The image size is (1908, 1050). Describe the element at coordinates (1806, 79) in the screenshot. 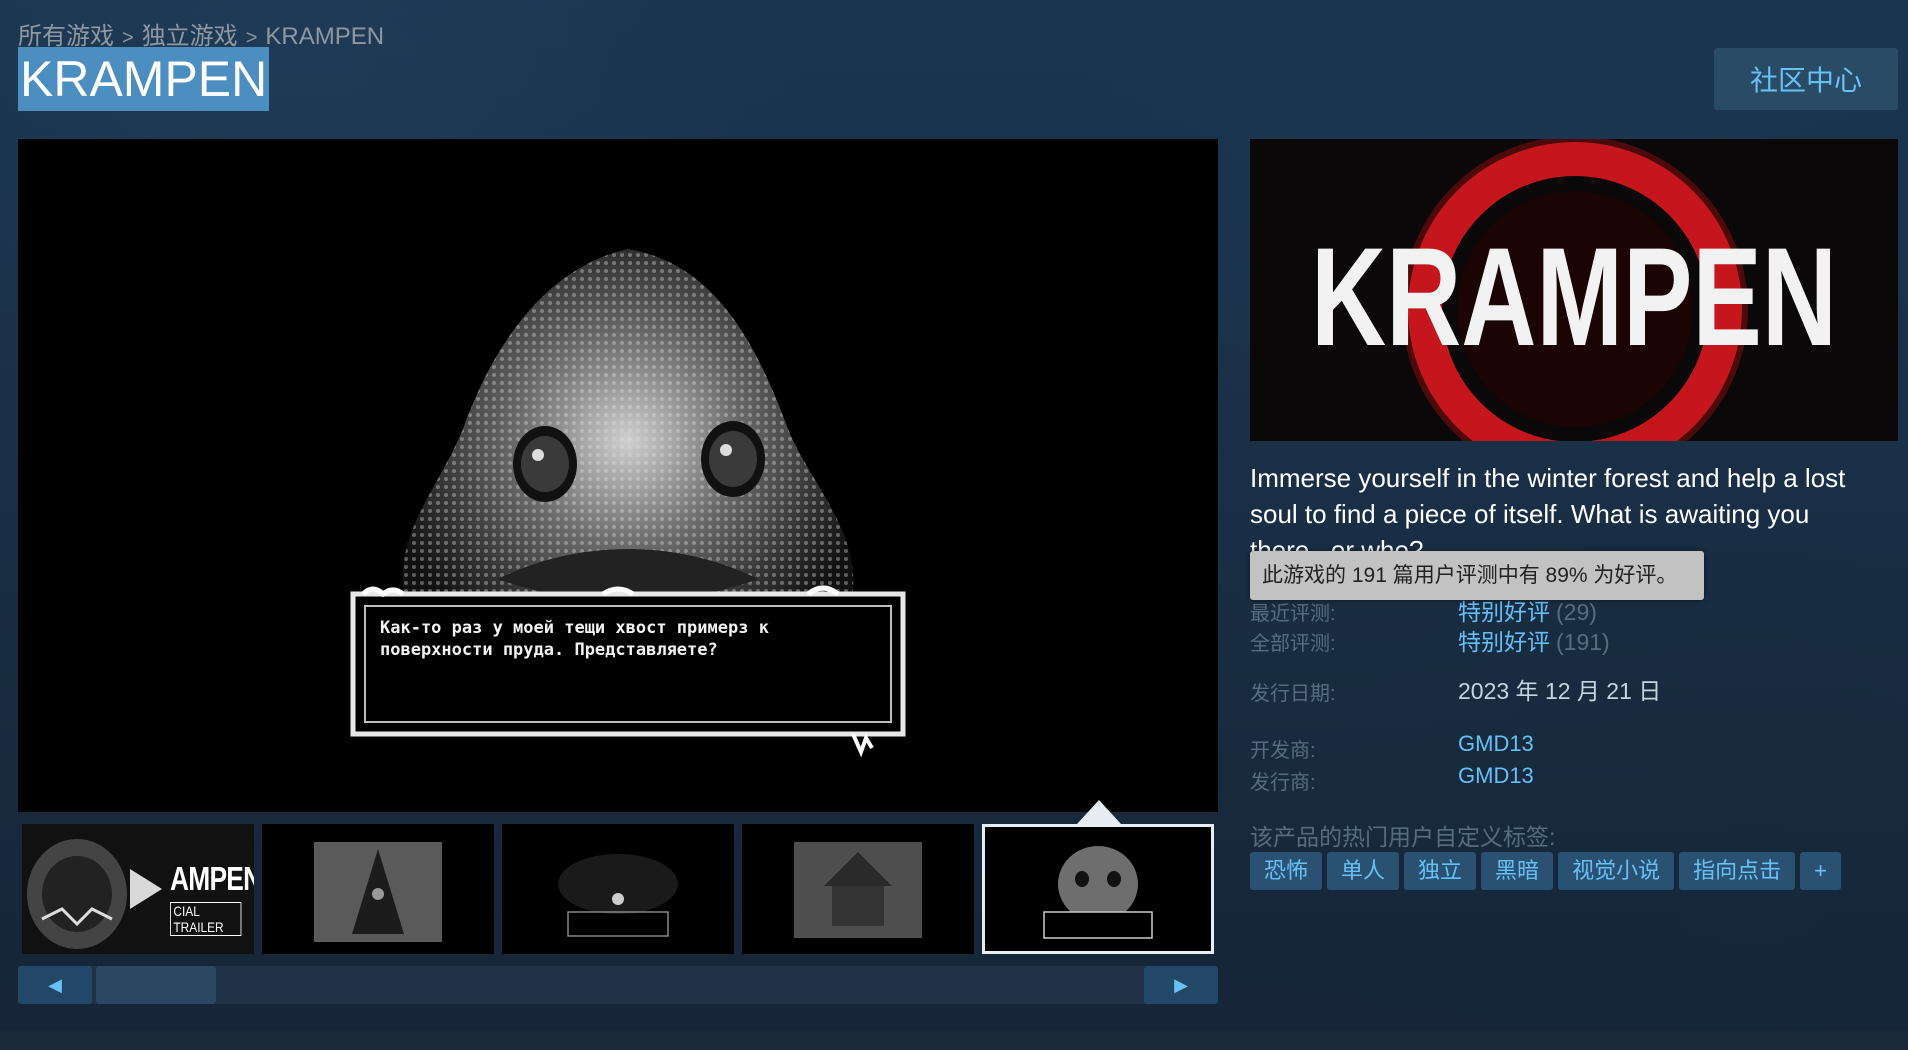

I see `community-hub-button: 社区中心` at that location.